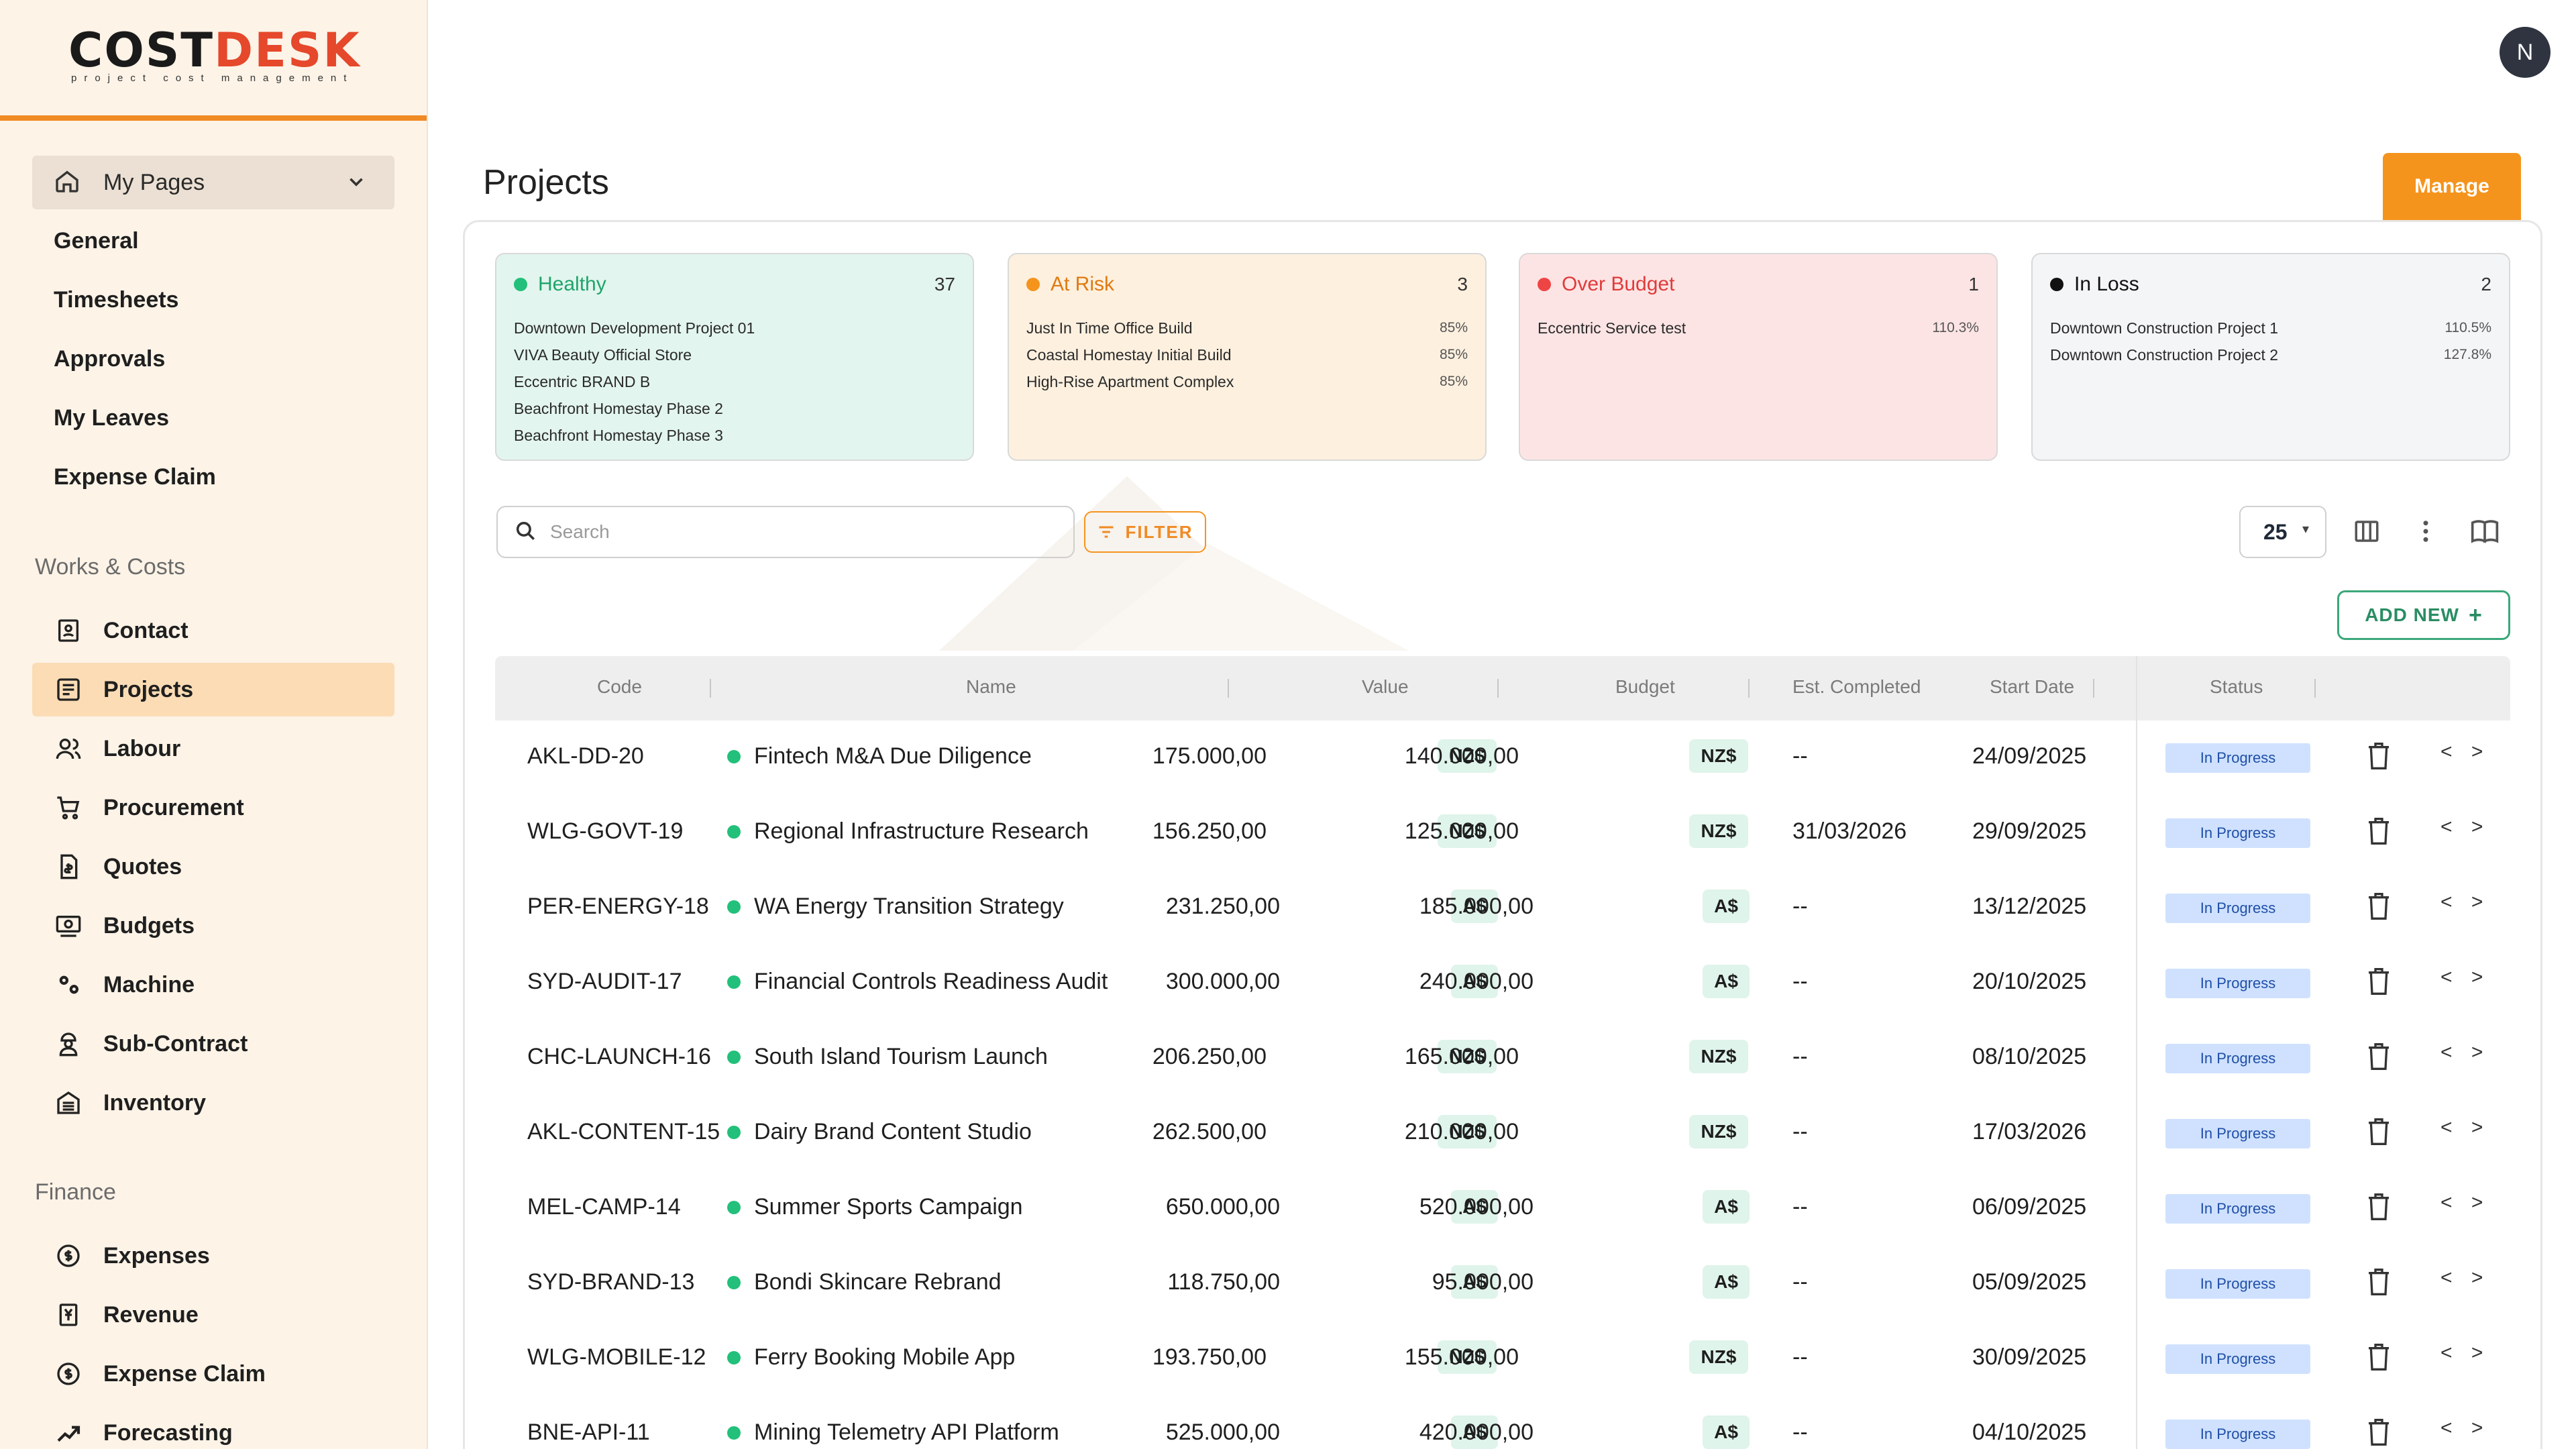 This screenshot has height=1449, width=2576. I want to click on col-header-name: Name, so click(991, 687).